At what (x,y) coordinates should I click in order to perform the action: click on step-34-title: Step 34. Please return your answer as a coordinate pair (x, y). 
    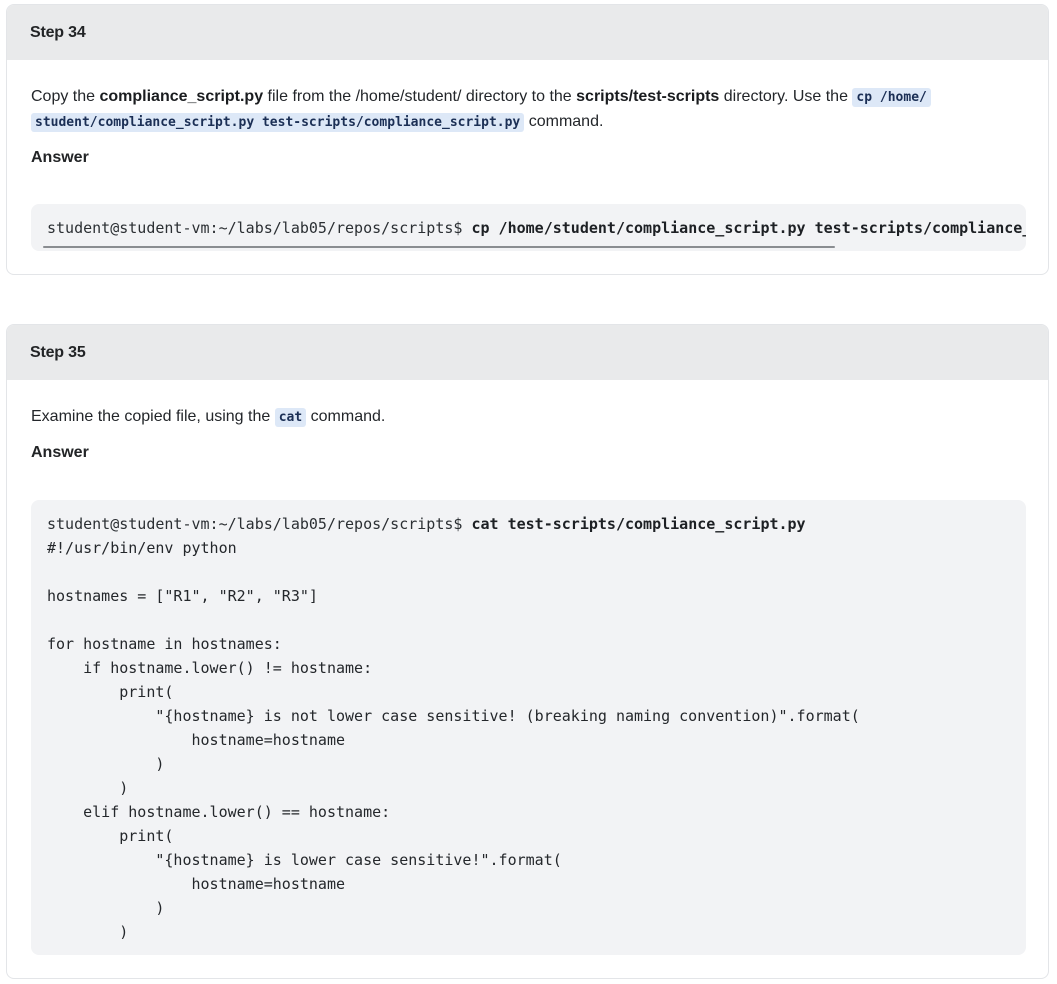
    Looking at the image, I should click on (527, 32).